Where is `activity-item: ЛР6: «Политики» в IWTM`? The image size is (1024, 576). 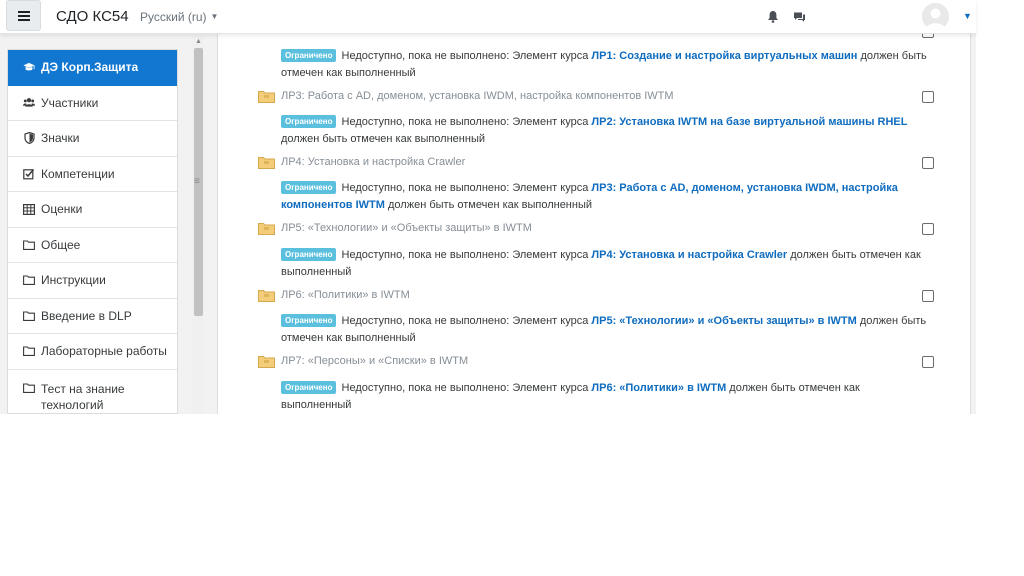
activity-item: ЛР6: «Политики» в IWTM is located at coordinates (334, 295).